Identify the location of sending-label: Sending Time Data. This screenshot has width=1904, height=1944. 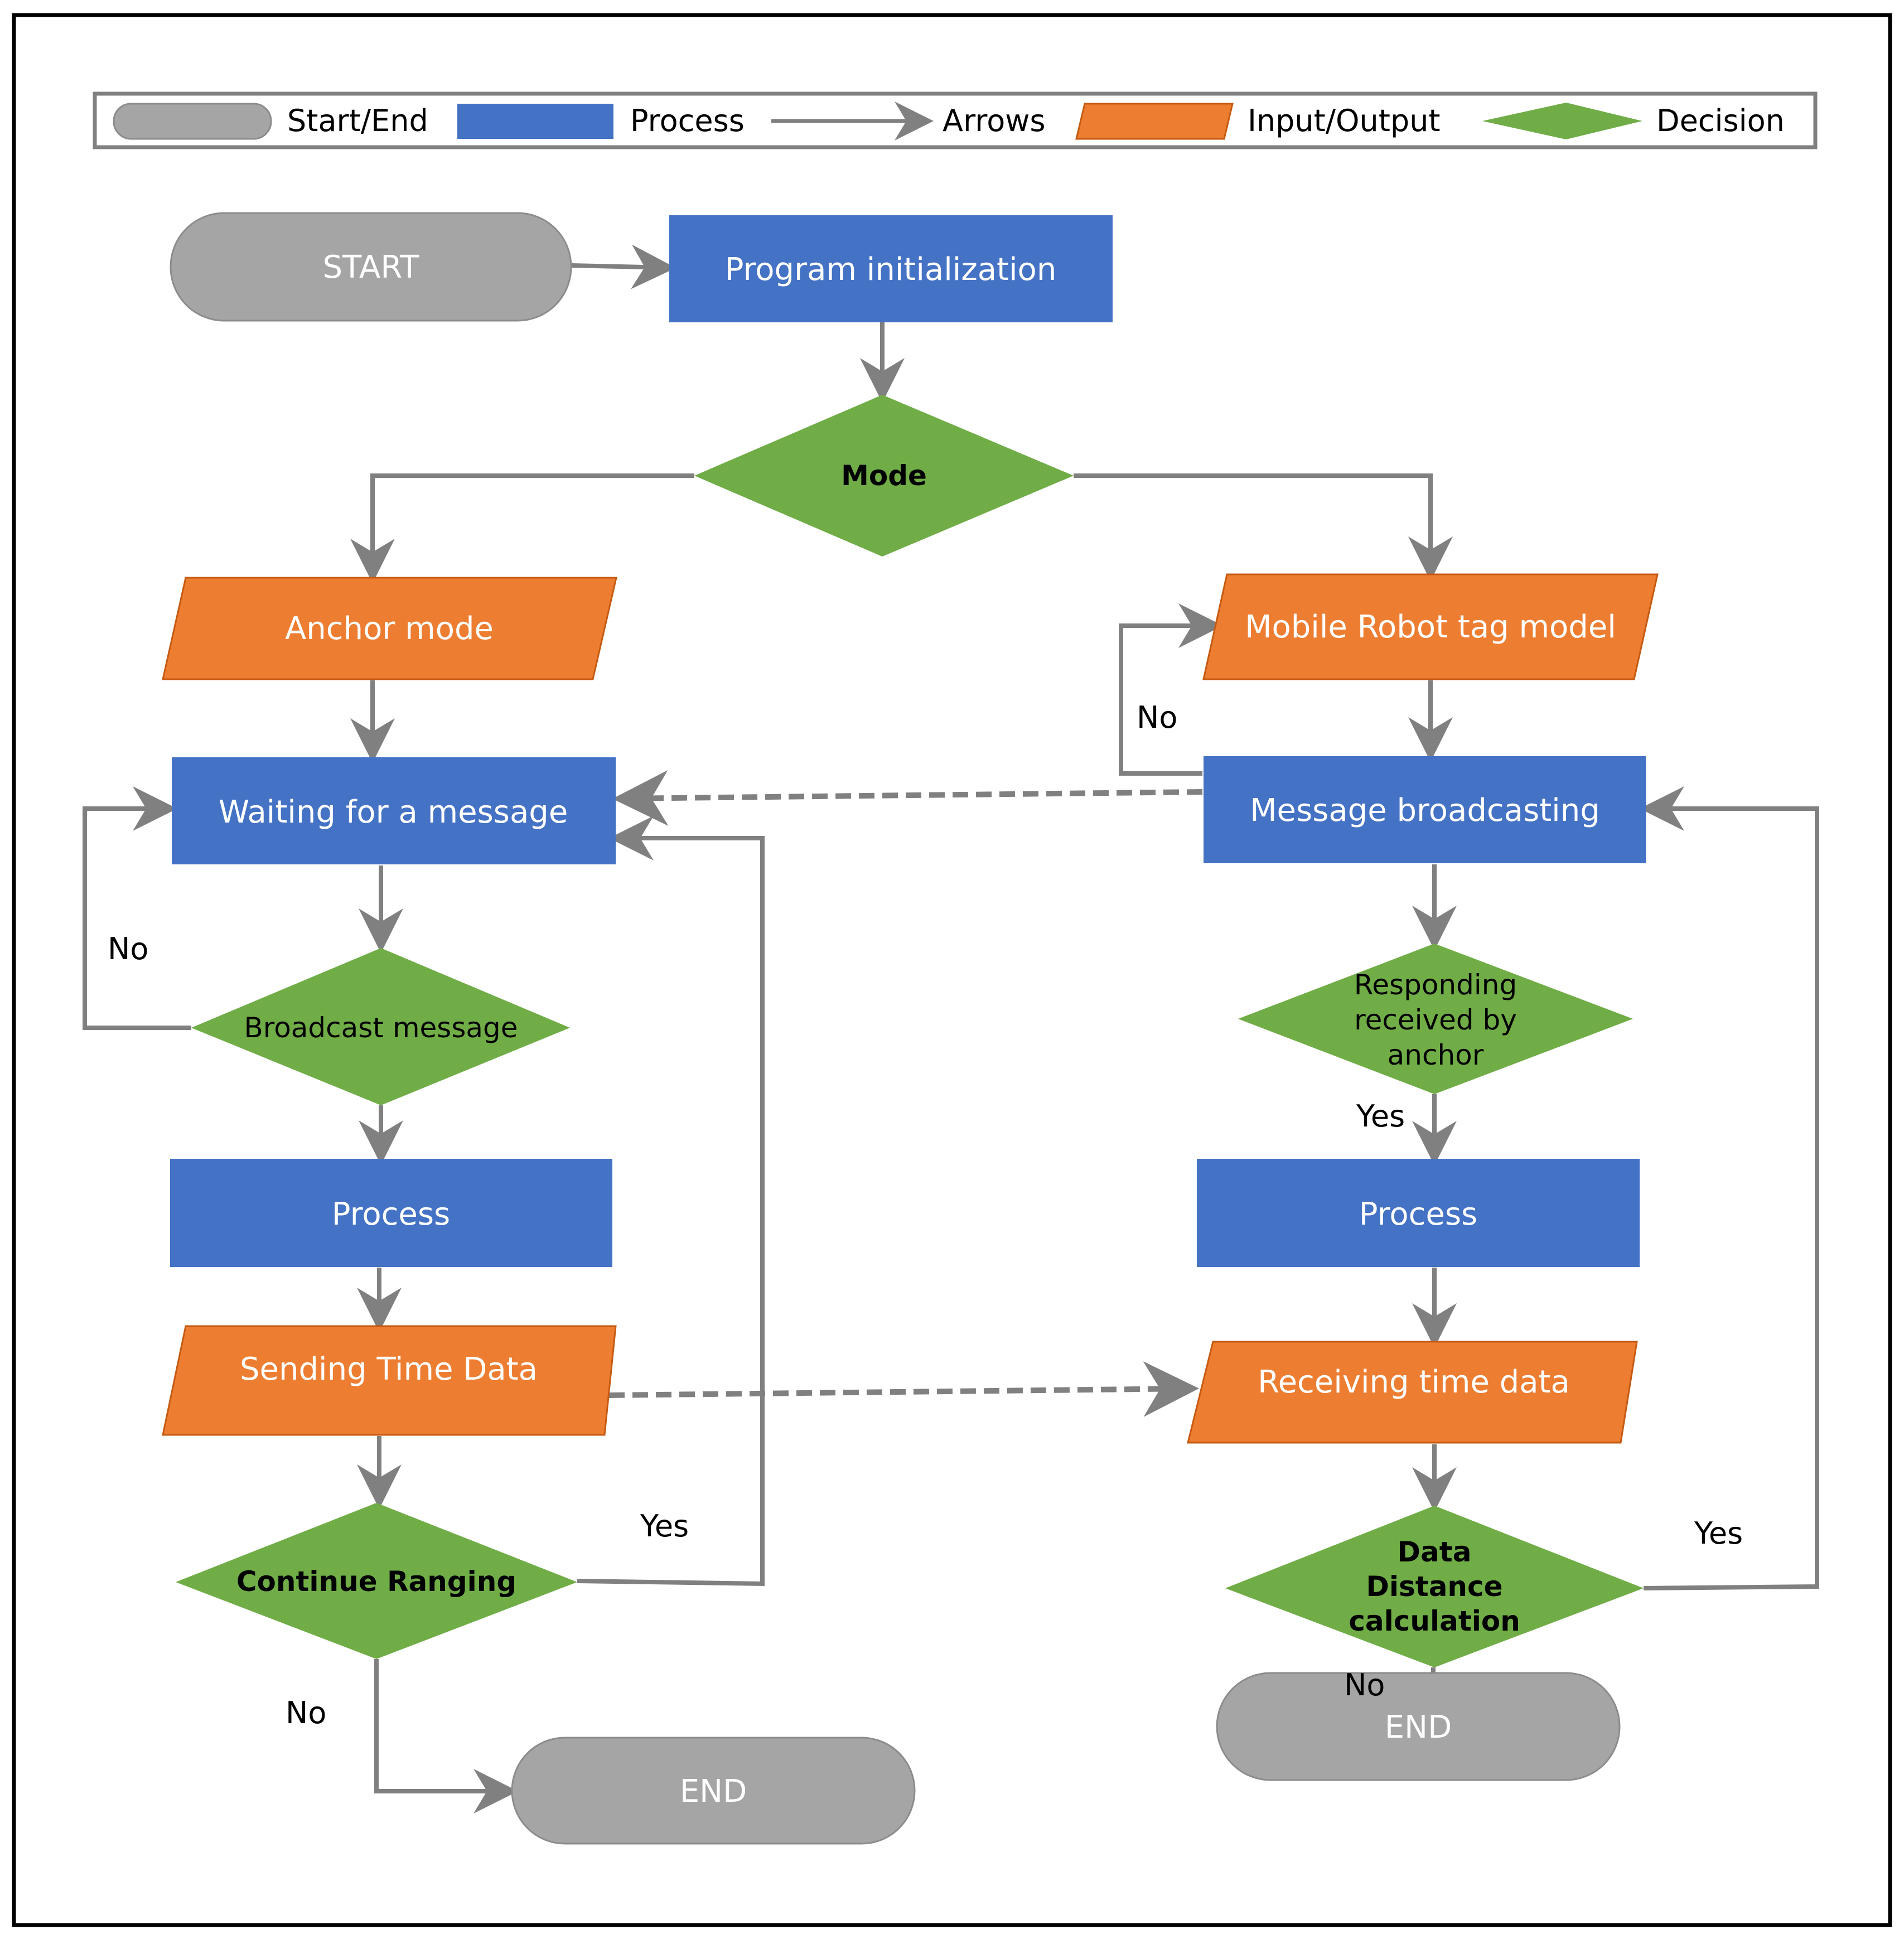
(389, 1369).